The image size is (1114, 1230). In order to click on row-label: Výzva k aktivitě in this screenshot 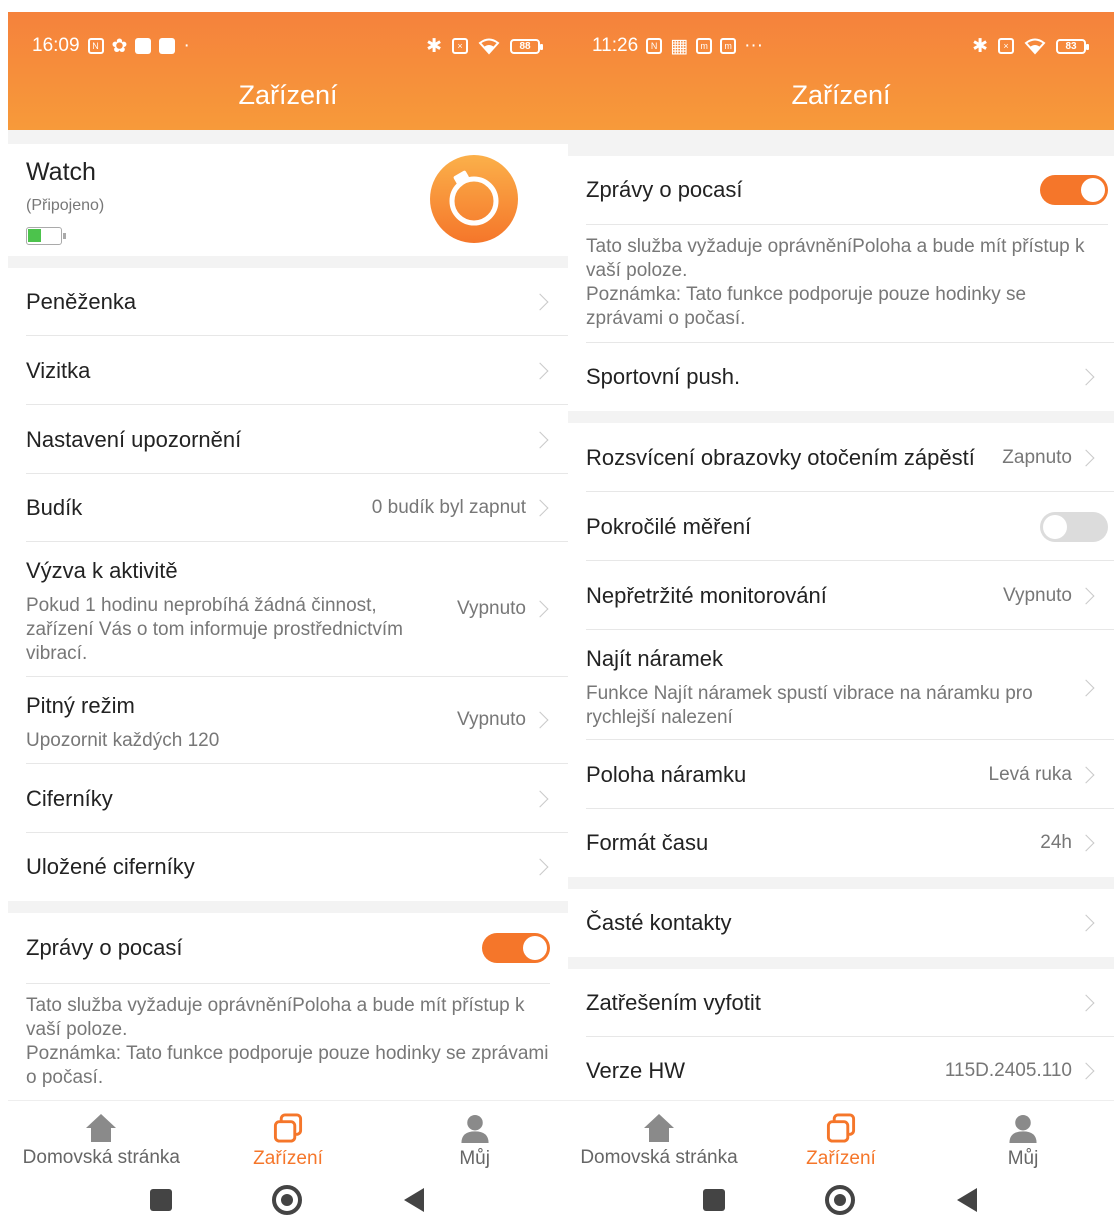, I will do `click(102, 570)`.